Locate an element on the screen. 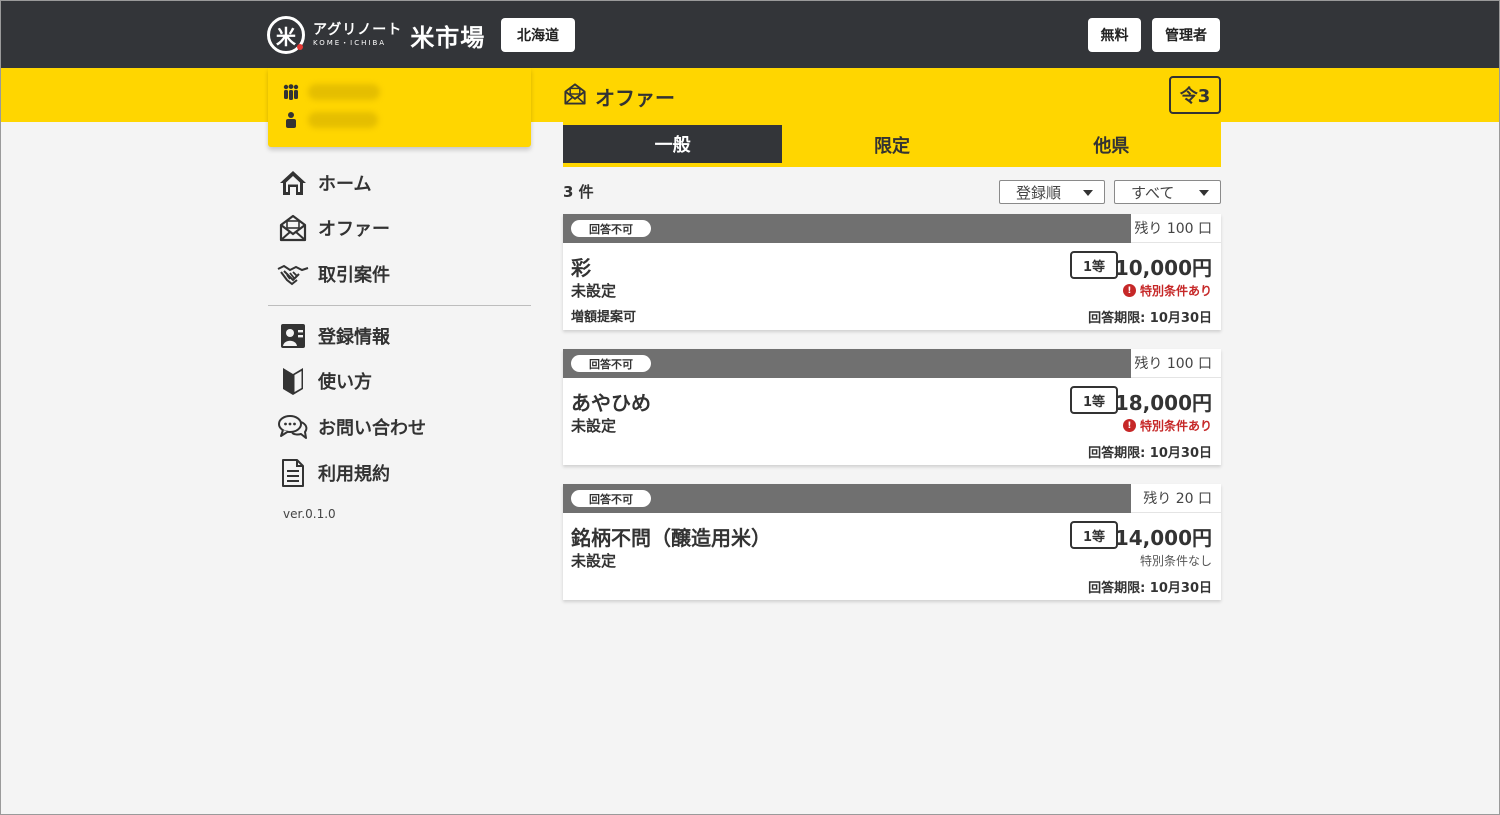  sort-select: 登録順 is located at coordinates (1052, 192).